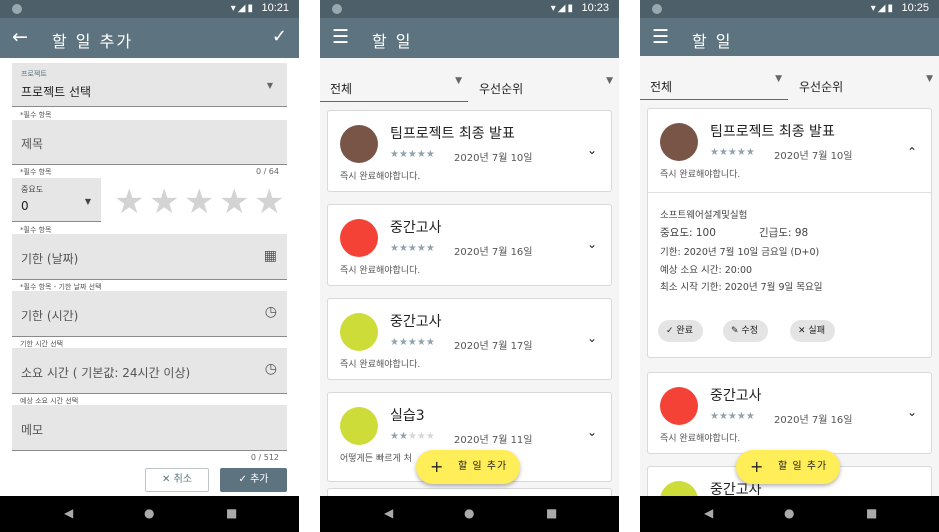  Describe the element at coordinates (376, 459) in the screenshot. I see `todo-note: 어떻게든 빠르게 처` at that location.